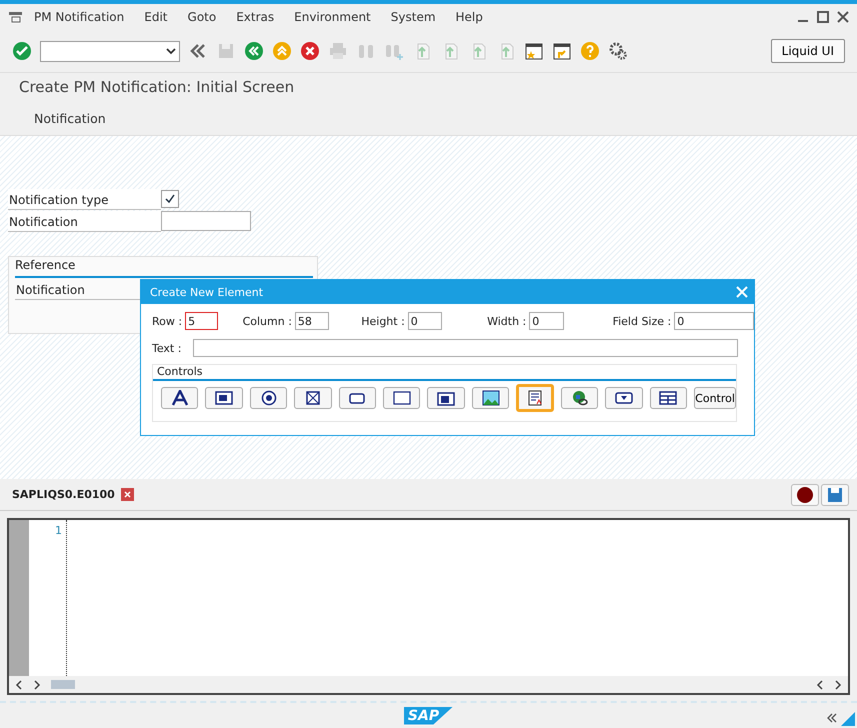 The height and width of the screenshot is (728, 857). I want to click on checkmark-icon, so click(170, 199).